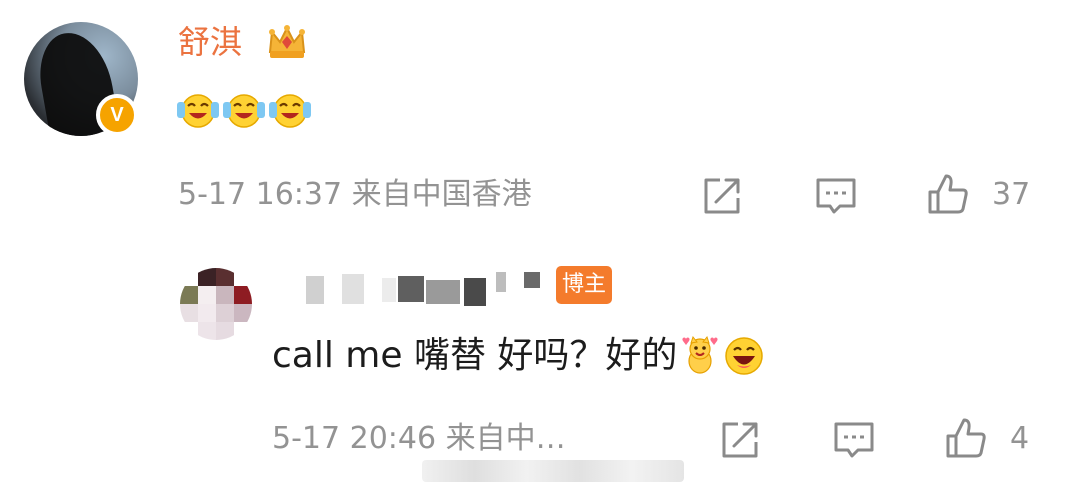 This screenshot has height=496, width=1068. I want to click on crown-icon, so click(287, 41).